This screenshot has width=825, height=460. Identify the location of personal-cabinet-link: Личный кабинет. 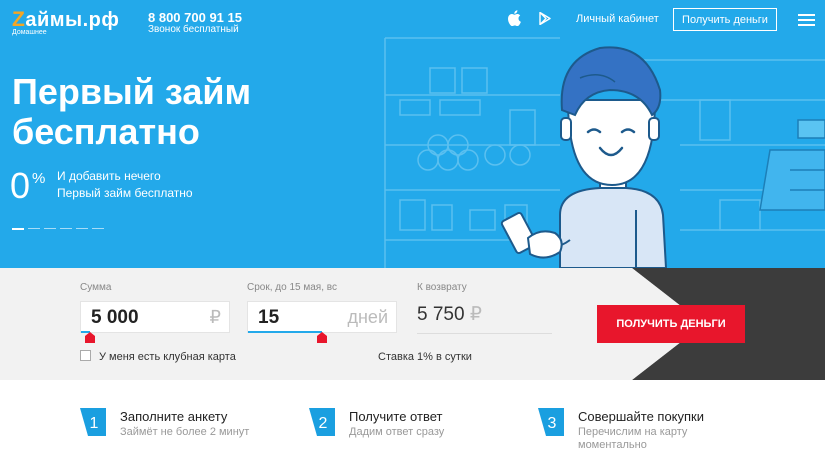
(617, 19).